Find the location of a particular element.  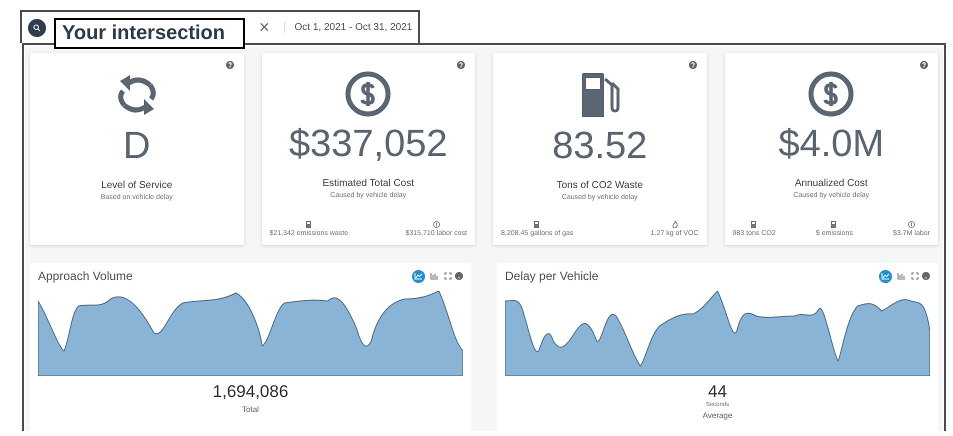

chart-caption: Average is located at coordinates (718, 415).